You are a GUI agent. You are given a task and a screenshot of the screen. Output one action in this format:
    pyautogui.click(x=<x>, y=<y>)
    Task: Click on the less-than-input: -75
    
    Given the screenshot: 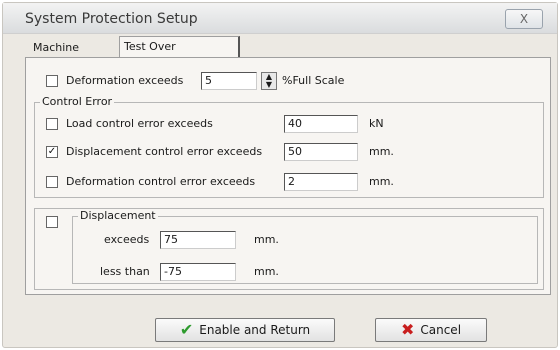 What is the action you would take?
    pyautogui.click(x=198, y=272)
    